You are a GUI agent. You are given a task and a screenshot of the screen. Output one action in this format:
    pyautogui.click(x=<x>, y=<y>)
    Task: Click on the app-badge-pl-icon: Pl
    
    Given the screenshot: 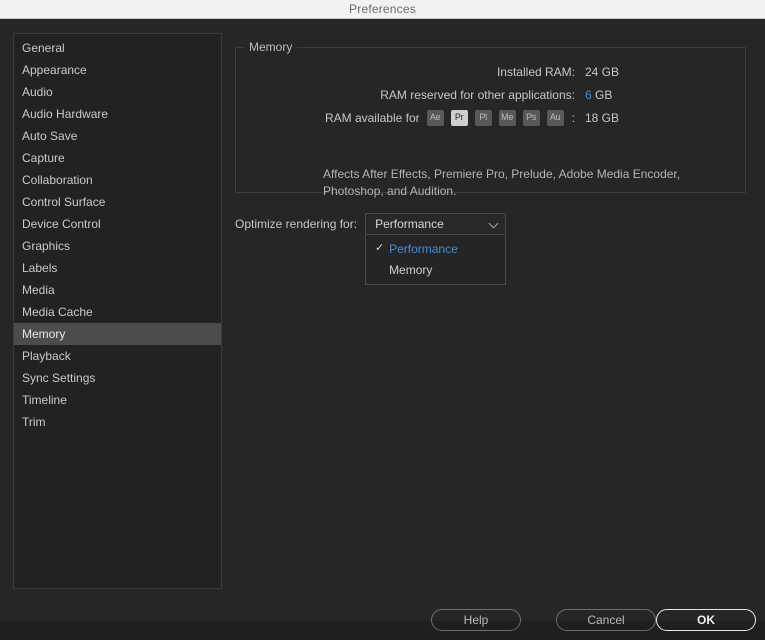 What is the action you would take?
    pyautogui.click(x=483, y=117)
    